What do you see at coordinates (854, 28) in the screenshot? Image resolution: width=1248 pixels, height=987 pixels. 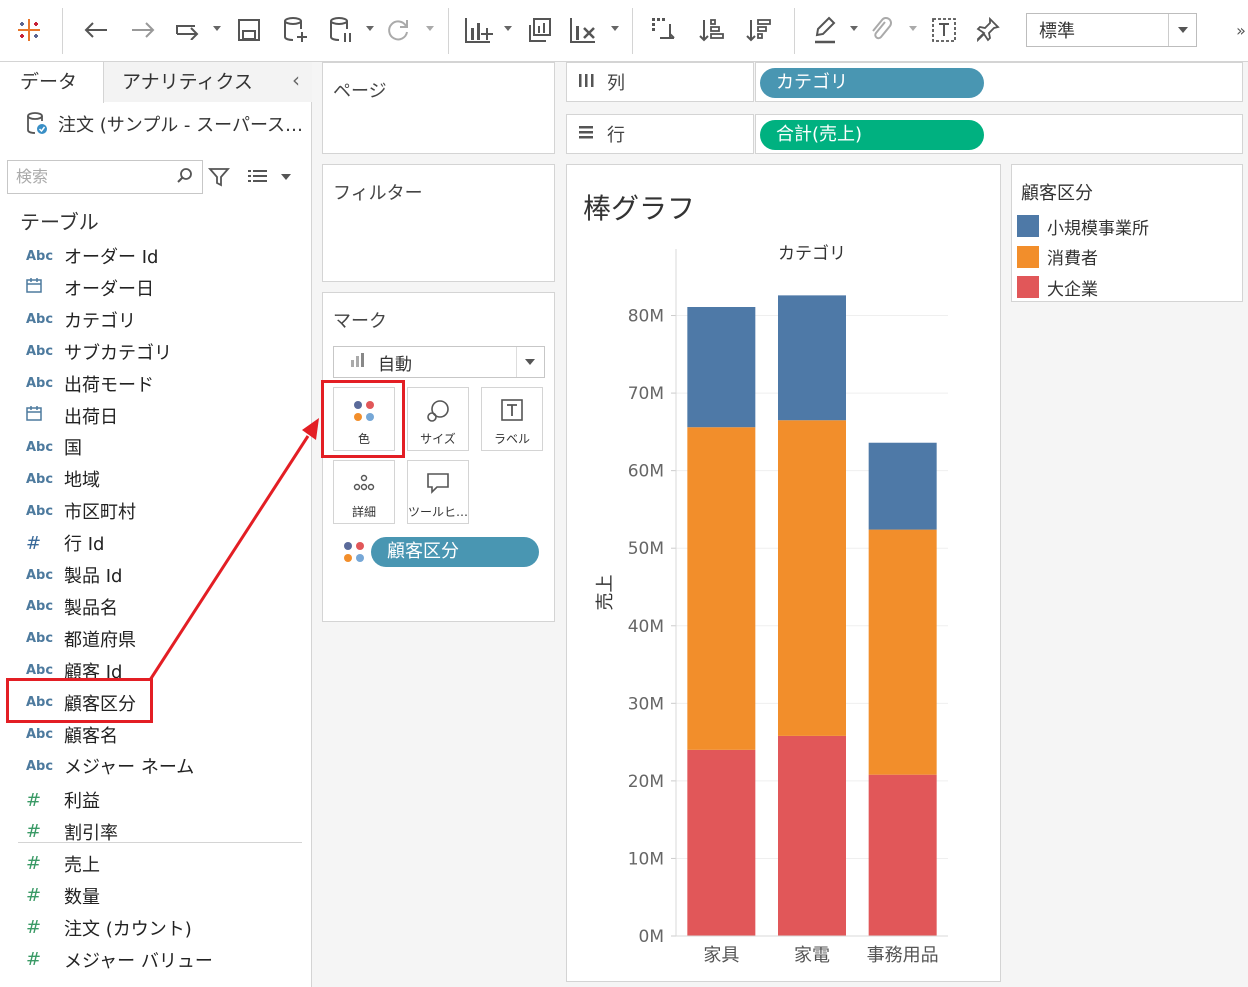 I see `highlight-dropdown-arrow` at bounding box center [854, 28].